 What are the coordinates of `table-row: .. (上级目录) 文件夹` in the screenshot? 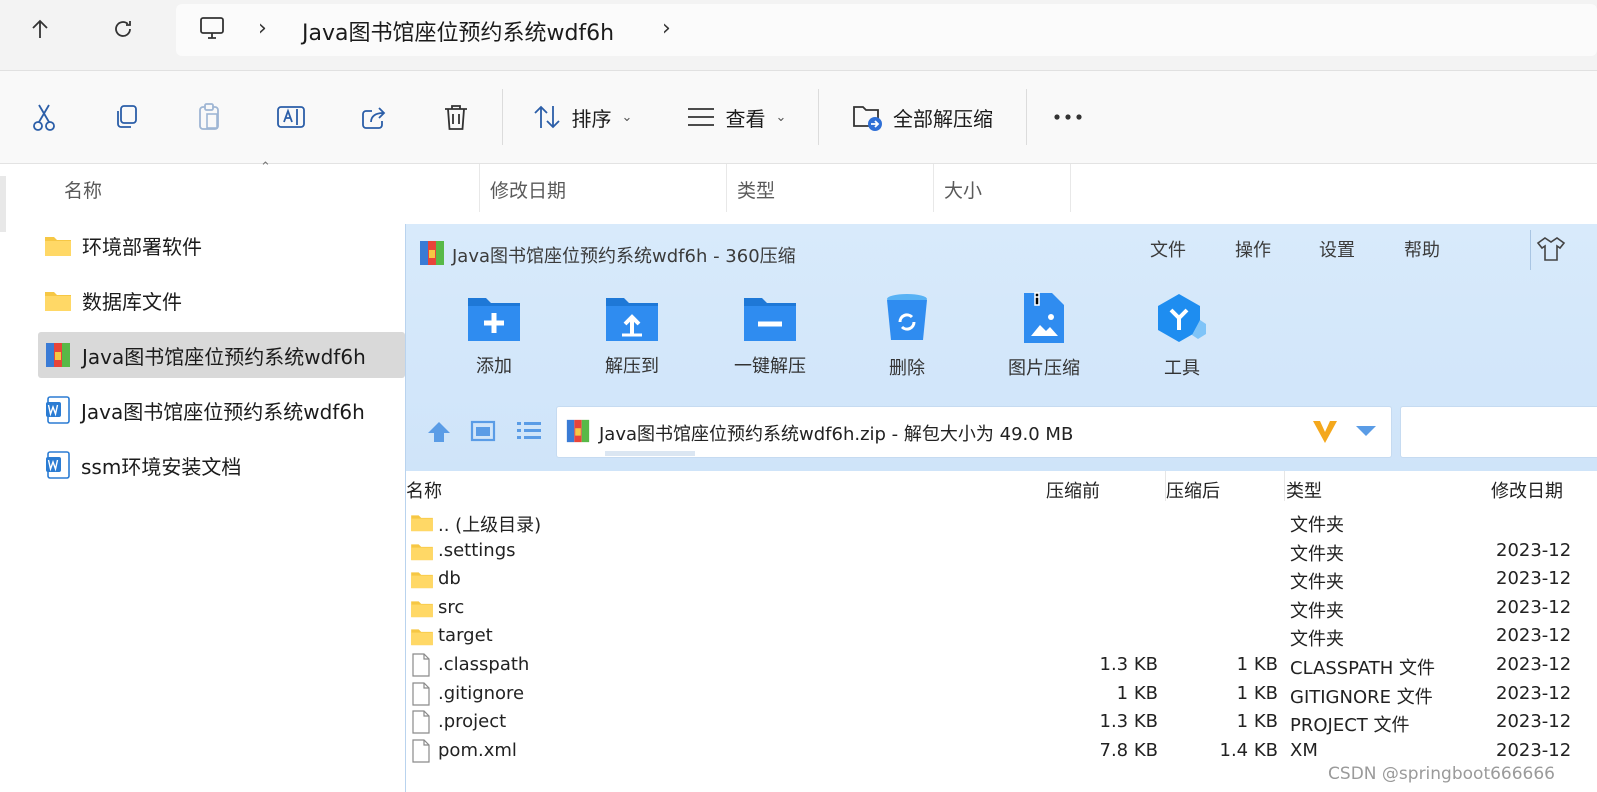 It's located at (1001, 522).